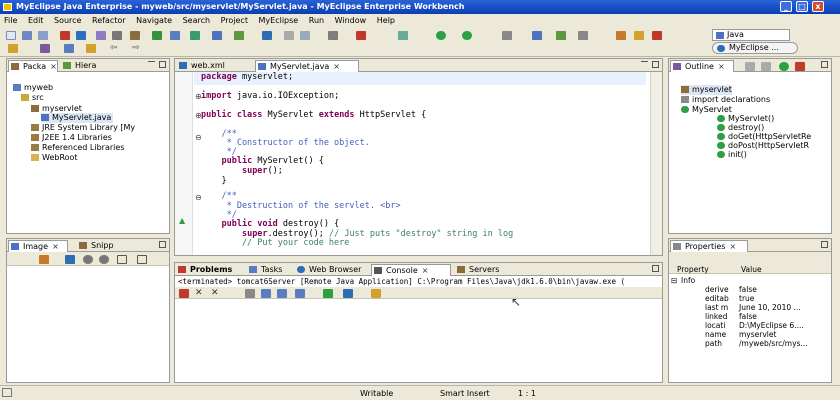 The height and width of the screenshot is (400, 840). Describe the element at coordinates (484, 270) in the screenshot. I see `tab-servers: Servers` at that location.